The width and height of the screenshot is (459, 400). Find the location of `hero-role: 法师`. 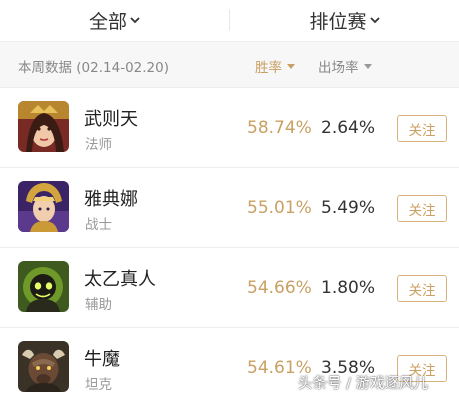

hero-role: 法师 is located at coordinates (98, 145).